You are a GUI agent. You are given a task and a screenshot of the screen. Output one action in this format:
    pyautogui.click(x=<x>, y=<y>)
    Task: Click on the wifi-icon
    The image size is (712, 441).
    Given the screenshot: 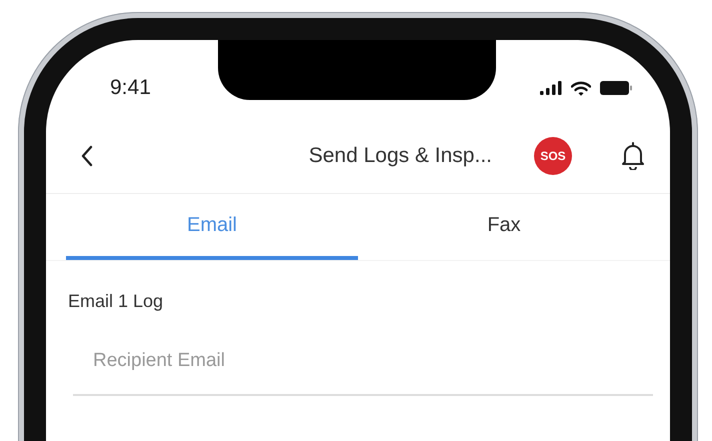 What is the action you would take?
    pyautogui.click(x=581, y=88)
    